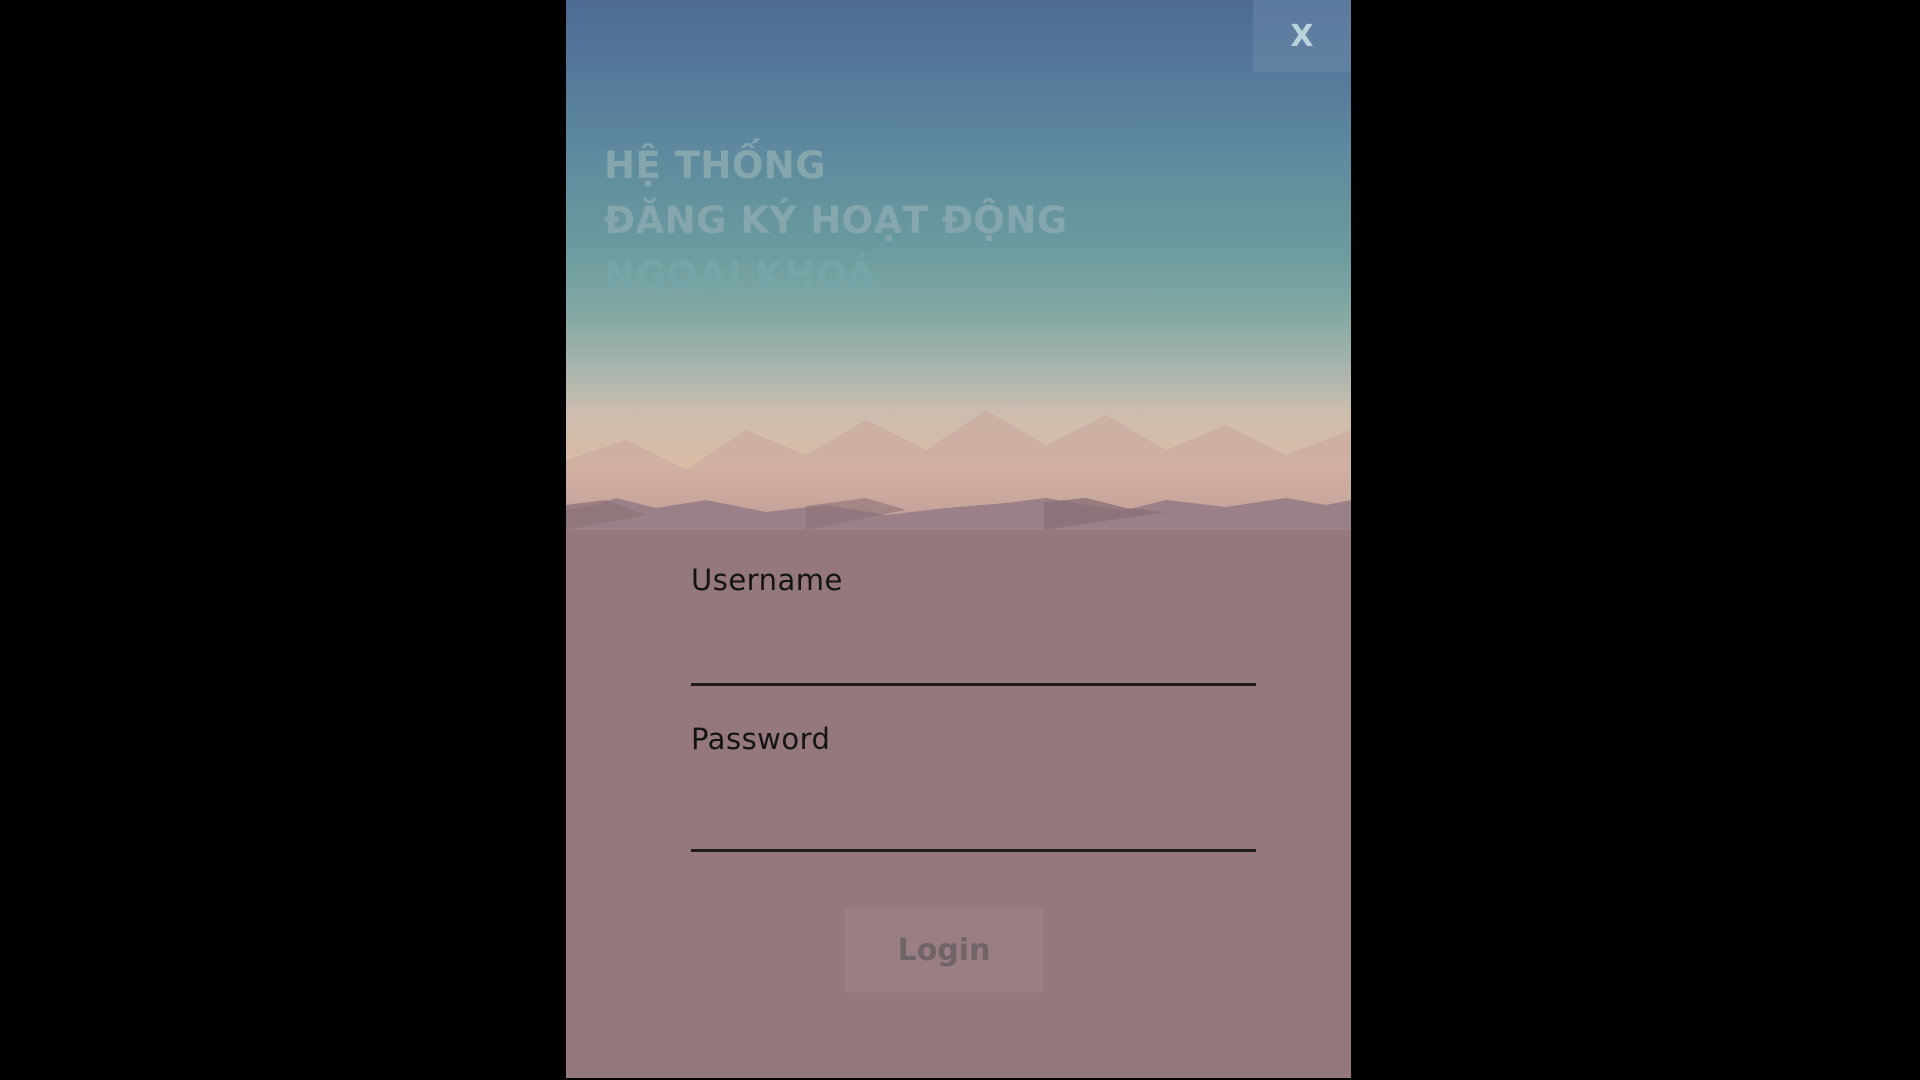  I want to click on username-input, so click(973, 661).